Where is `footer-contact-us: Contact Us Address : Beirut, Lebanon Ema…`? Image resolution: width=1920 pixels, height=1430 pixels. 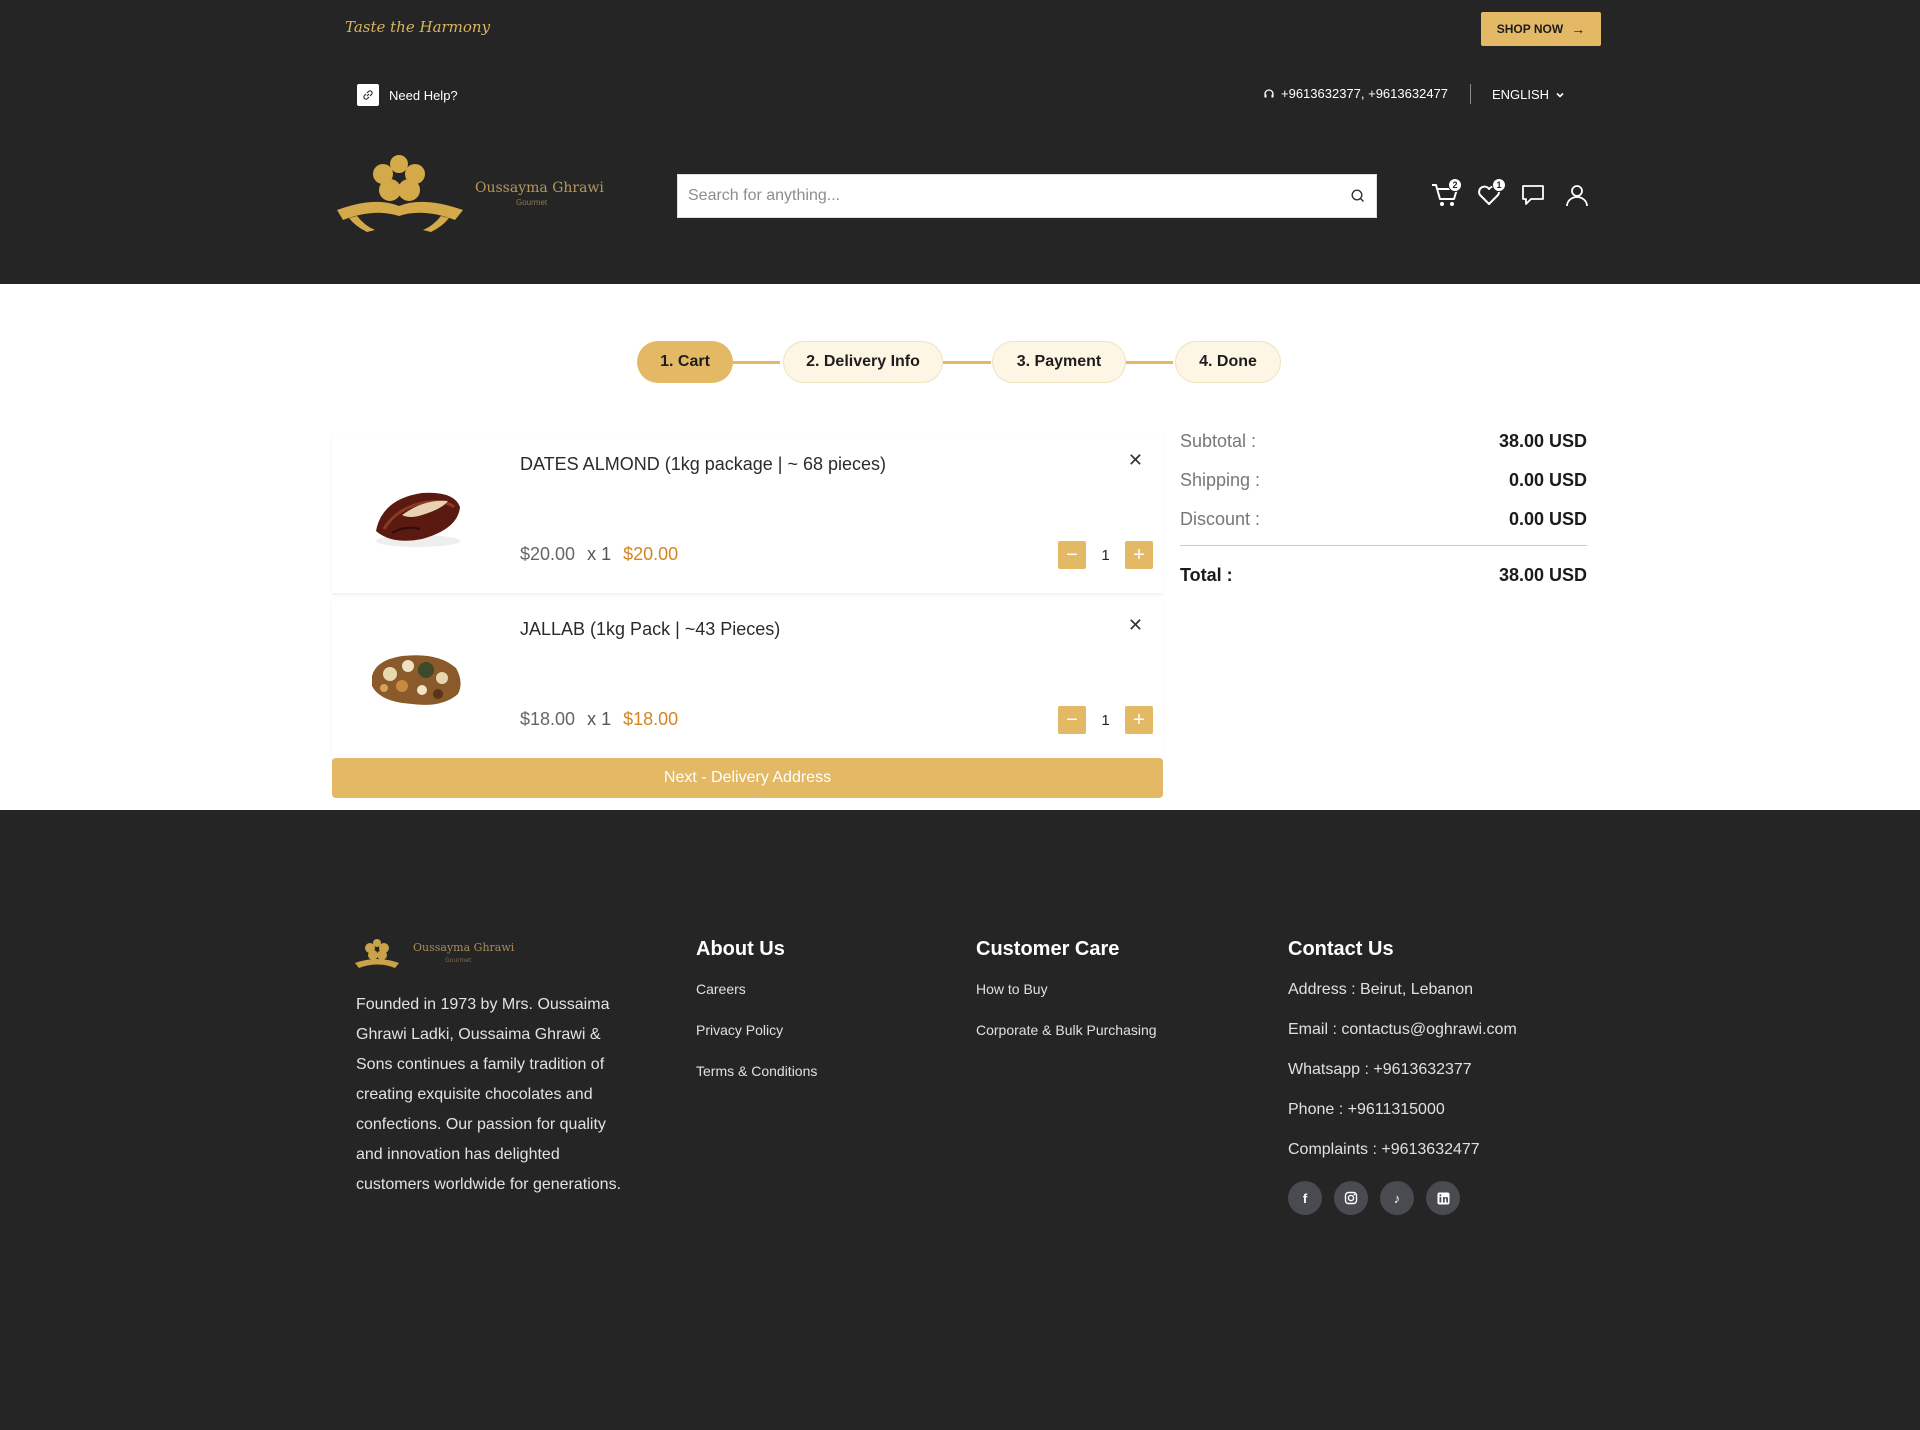 footer-contact-us: Contact Us Address : Beirut, Lebanon Ema… is located at coordinates (1402, 1076).